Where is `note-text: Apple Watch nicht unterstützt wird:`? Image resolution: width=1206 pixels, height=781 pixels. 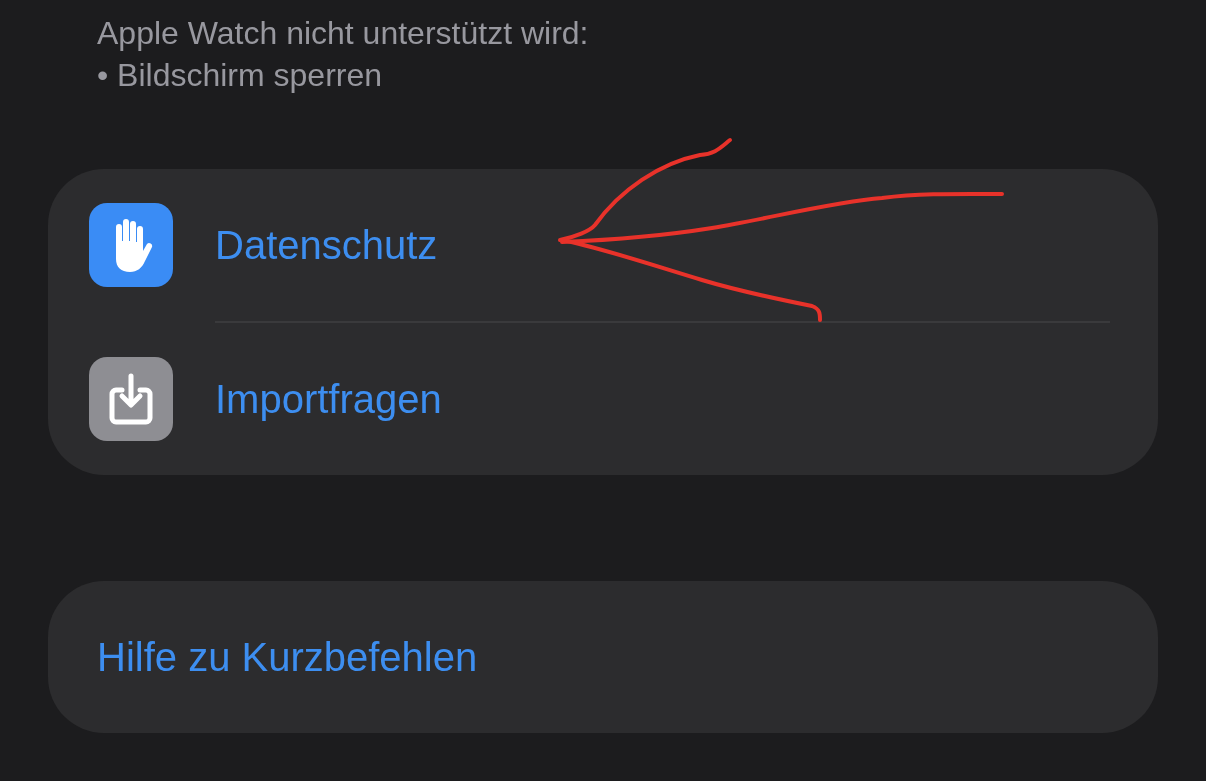
note-text: Apple Watch nicht unterstützt wird: is located at coordinates (343, 33).